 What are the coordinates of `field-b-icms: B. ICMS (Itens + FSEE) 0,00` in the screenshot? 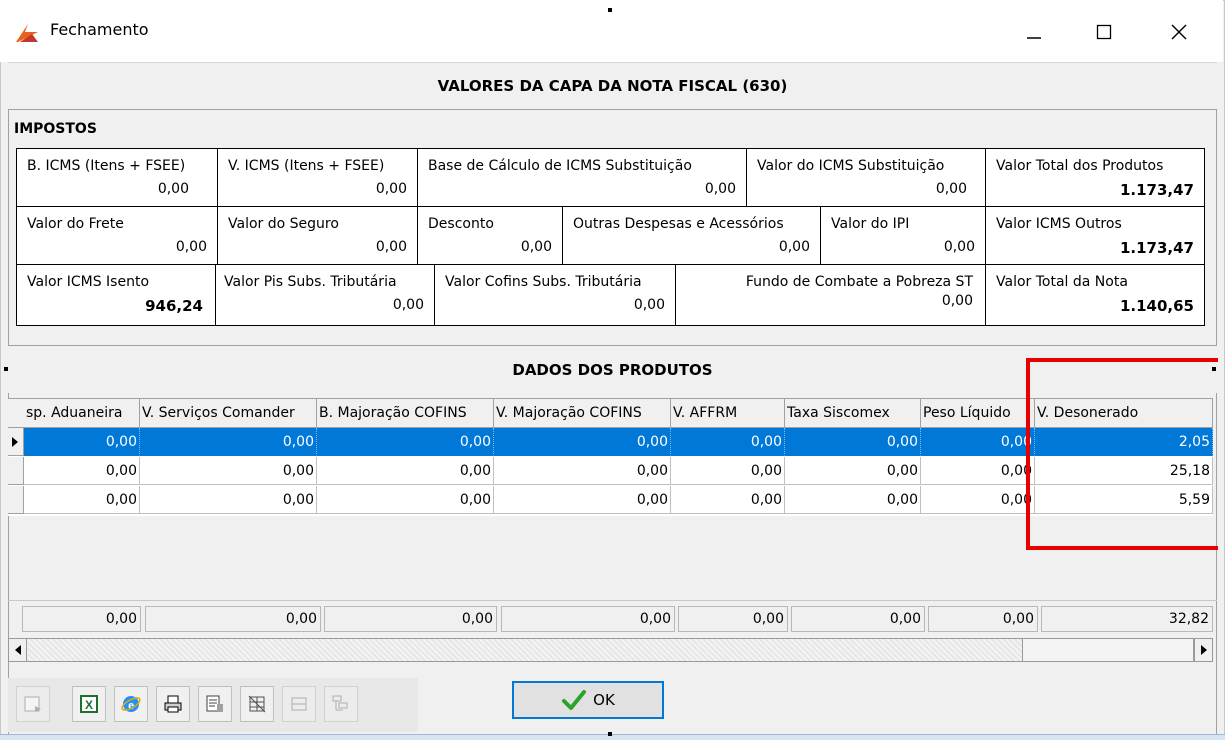 It's located at (117, 178).